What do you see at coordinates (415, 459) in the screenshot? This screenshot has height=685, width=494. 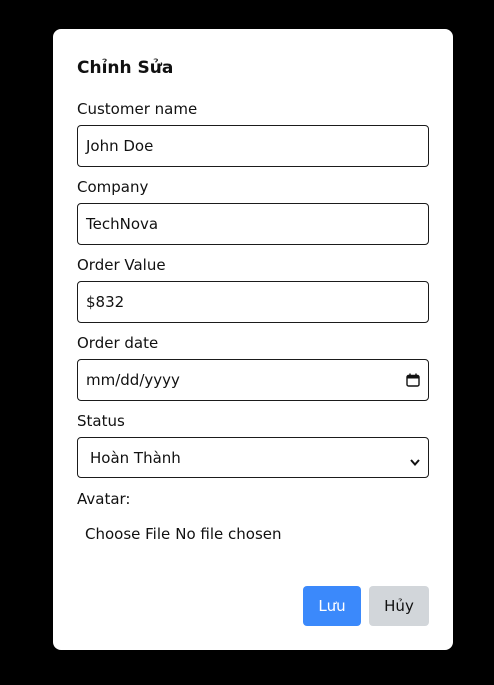 I see `chevron-down-icon` at bounding box center [415, 459].